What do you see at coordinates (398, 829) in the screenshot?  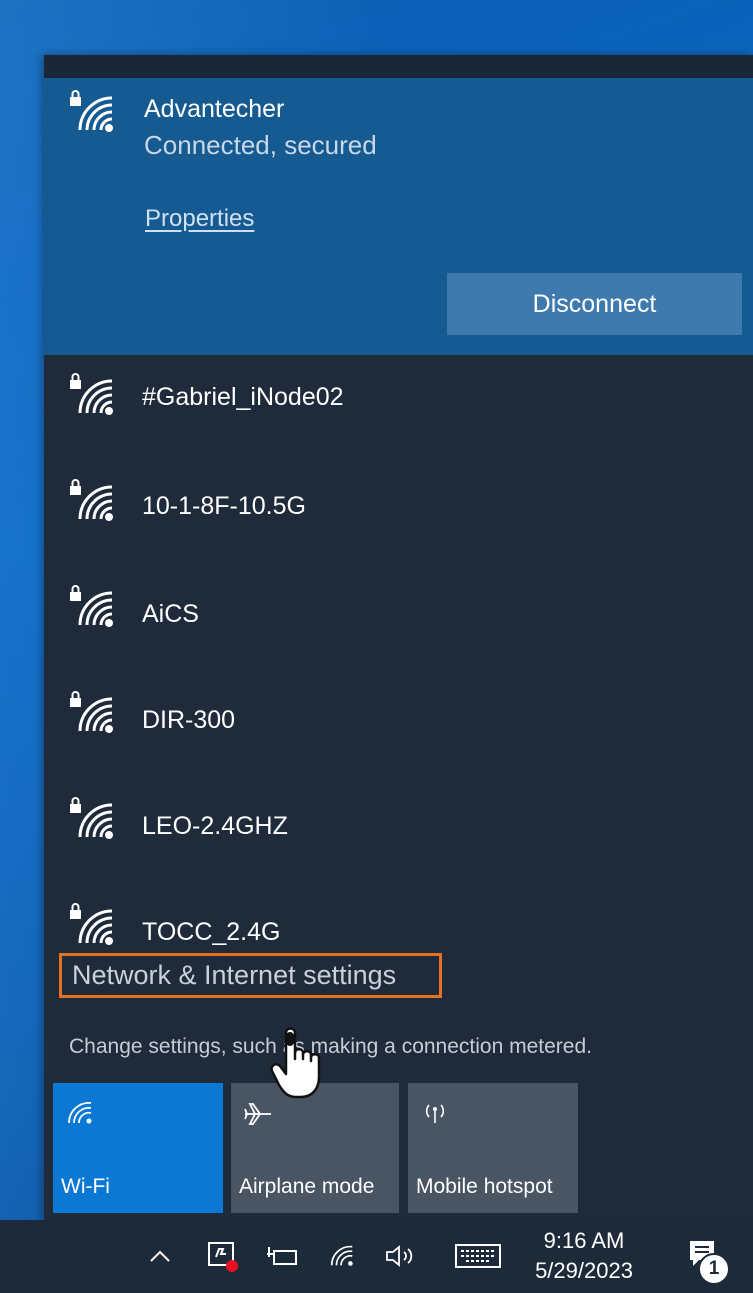 I see `network-list-item: LEO-2.4GHZ` at bounding box center [398, 829].